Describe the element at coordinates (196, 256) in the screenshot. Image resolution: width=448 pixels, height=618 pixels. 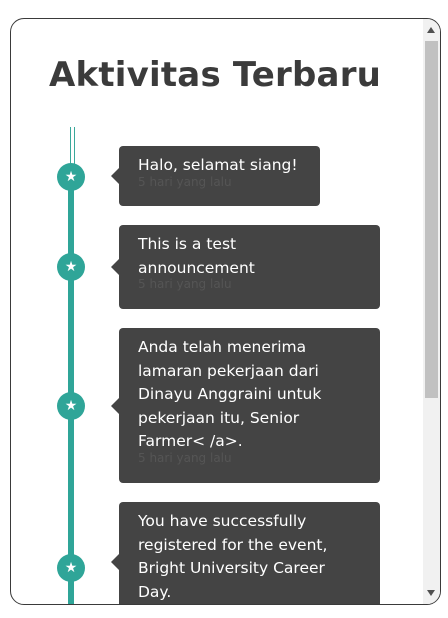
I see `activity-message: This is a test announcement` at that location.